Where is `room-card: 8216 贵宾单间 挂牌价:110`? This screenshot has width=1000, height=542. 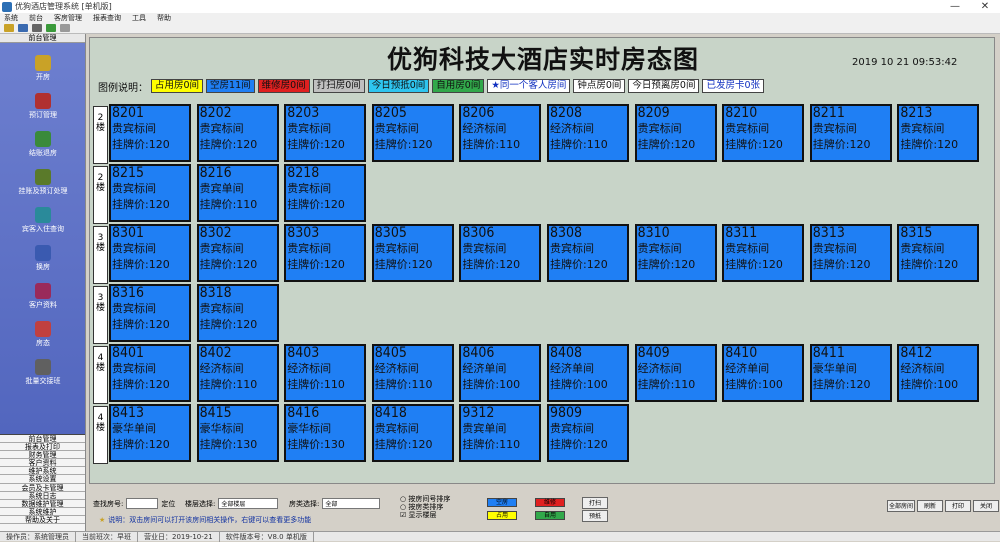 room-card: 8216 贵宾单间 挂牌价:110 is located at coordinates (237, 193).